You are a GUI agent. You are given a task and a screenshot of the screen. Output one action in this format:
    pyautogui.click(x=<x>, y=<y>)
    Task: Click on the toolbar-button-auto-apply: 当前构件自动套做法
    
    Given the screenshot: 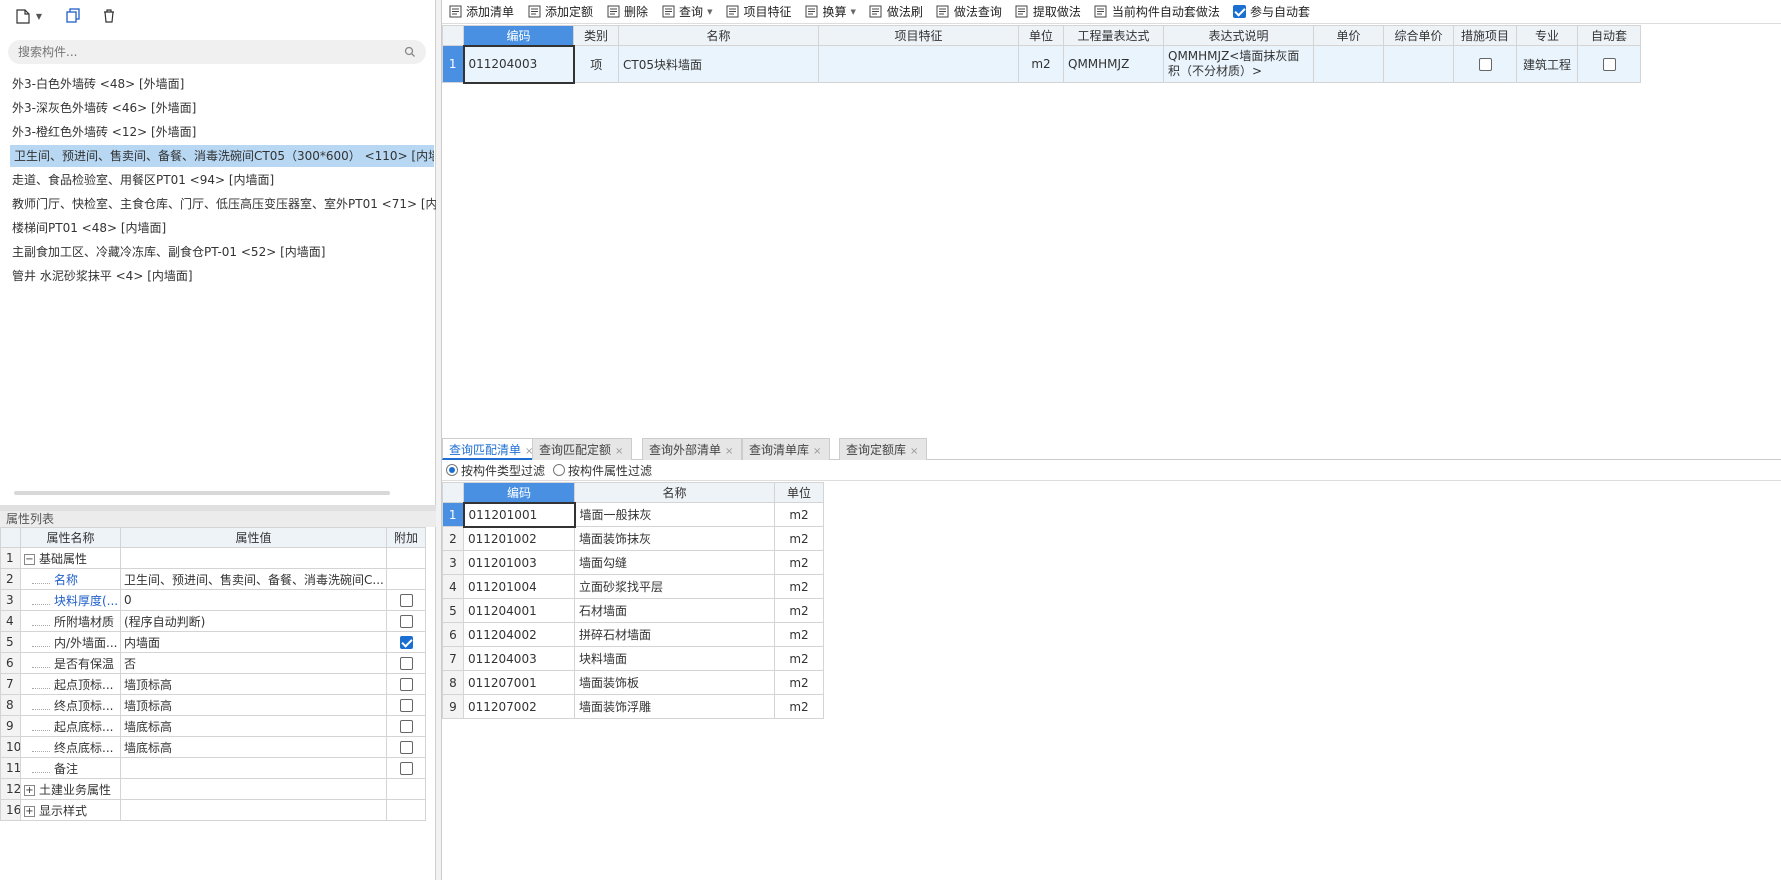 What is the action you would take?
    pyautogui.click(x=1157, y=11)
    